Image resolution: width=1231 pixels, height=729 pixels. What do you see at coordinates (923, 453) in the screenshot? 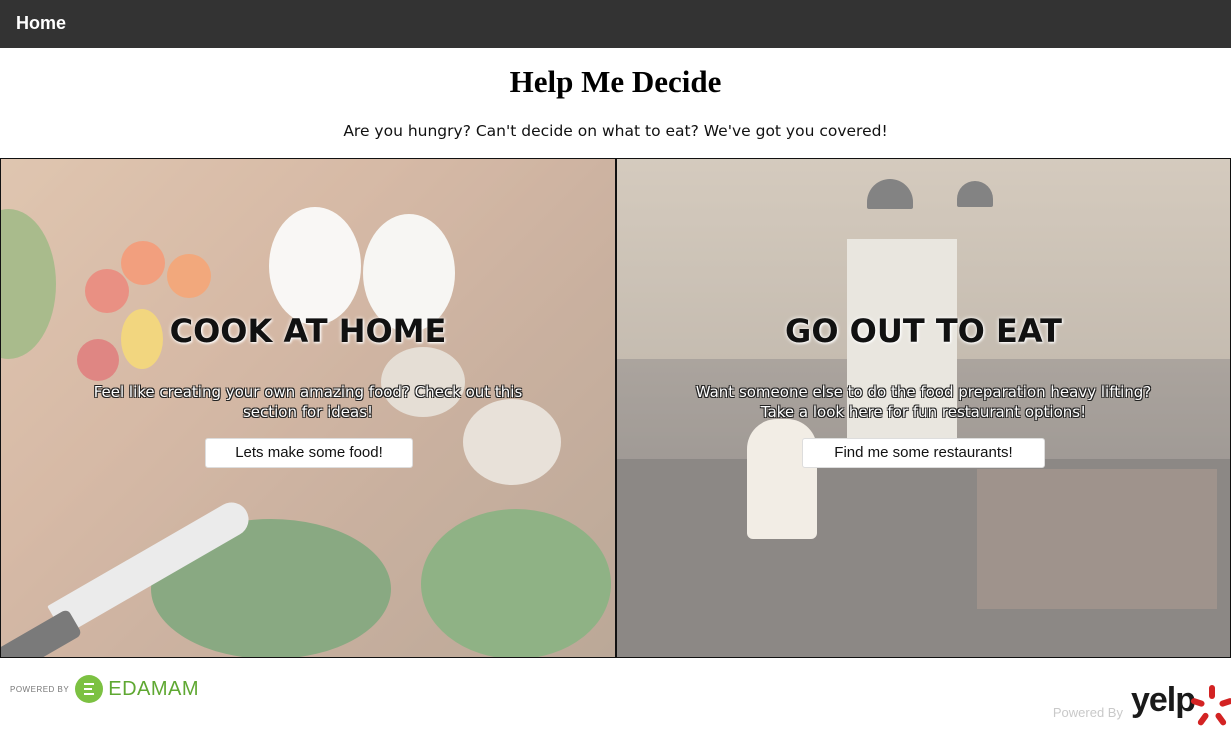
I see `find-restaurants-button: Find me some restaurants!` at bounding box center [923, 453].